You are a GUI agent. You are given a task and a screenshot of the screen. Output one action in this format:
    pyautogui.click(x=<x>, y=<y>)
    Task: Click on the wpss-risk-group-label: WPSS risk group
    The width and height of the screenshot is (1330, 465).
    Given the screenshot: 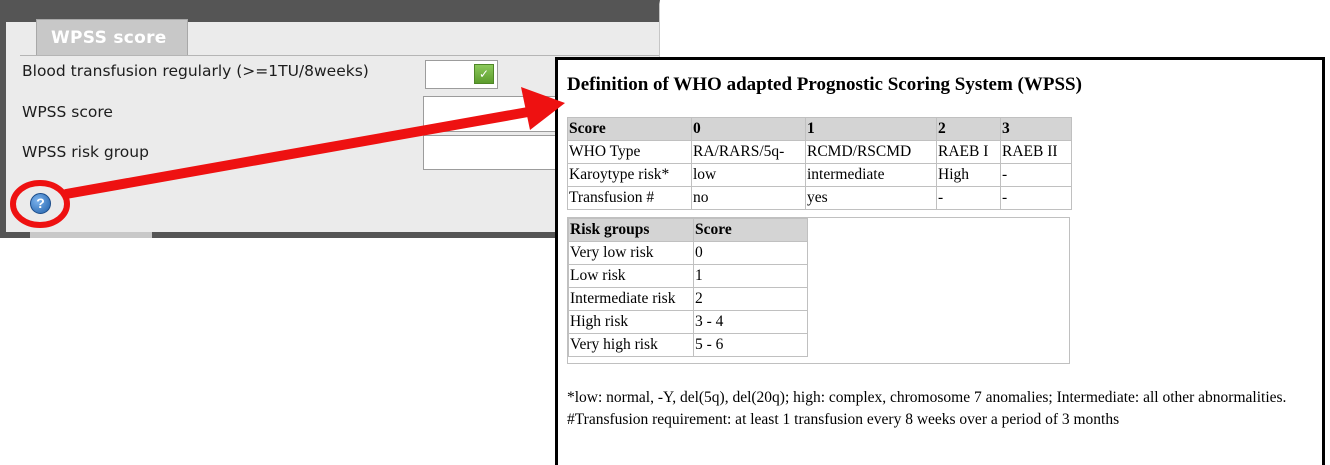 What is the action you would take?
    pyautogui.click(x=85, y=152)
    